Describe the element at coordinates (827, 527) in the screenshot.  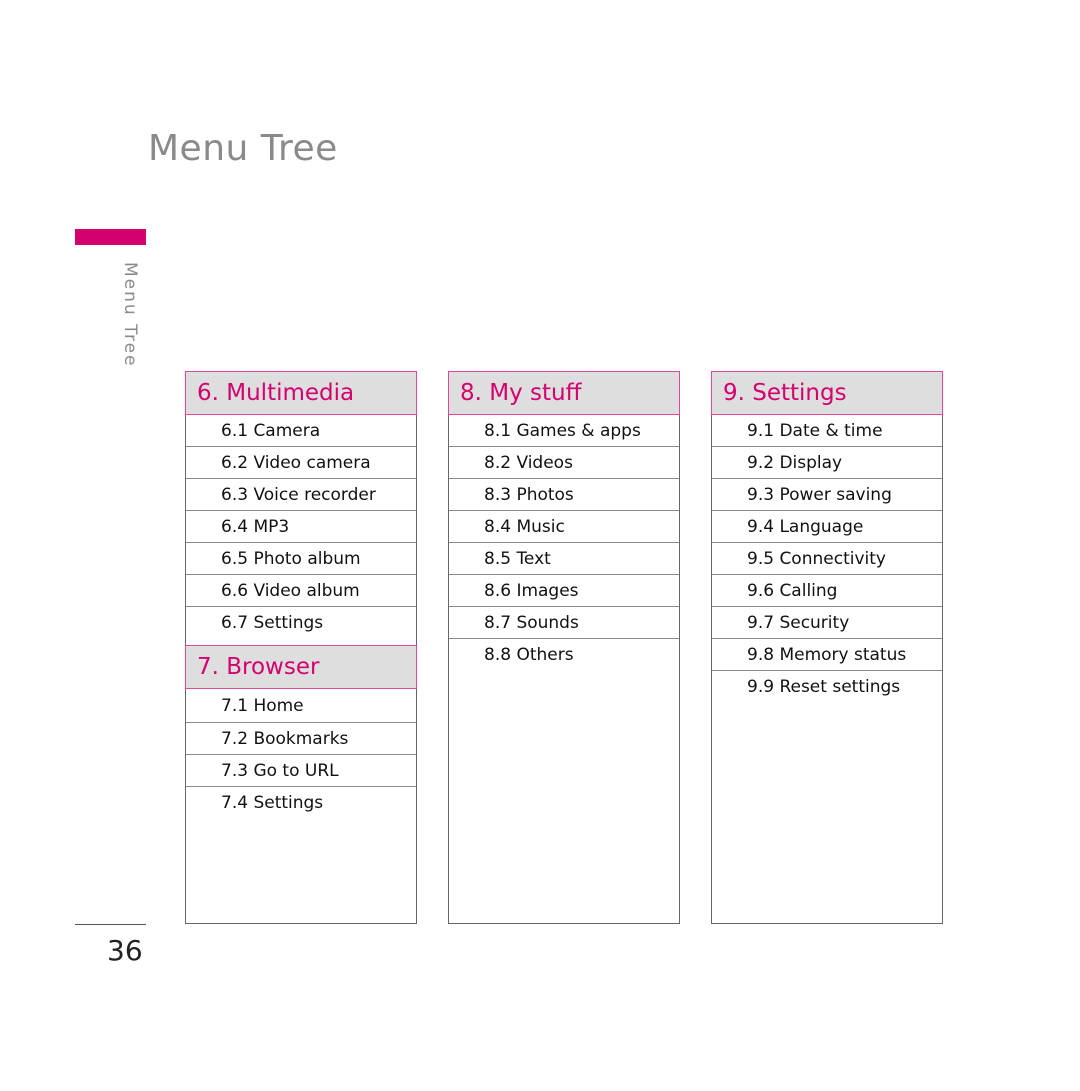
I see `menu-item: 9.4 Language` at that location.